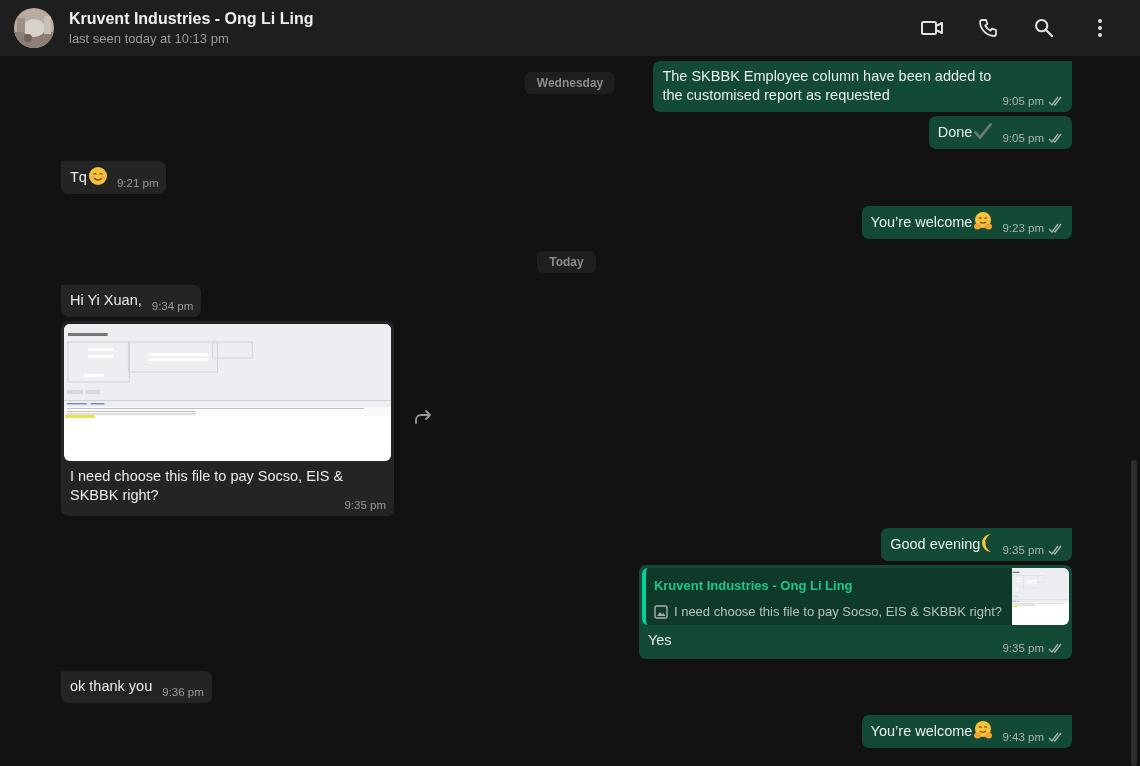  What do you see at coordinates (106, 300) in the screenshot?
I see `message-text: Hi Yi Xuan,` at bounding box center [106, 300].